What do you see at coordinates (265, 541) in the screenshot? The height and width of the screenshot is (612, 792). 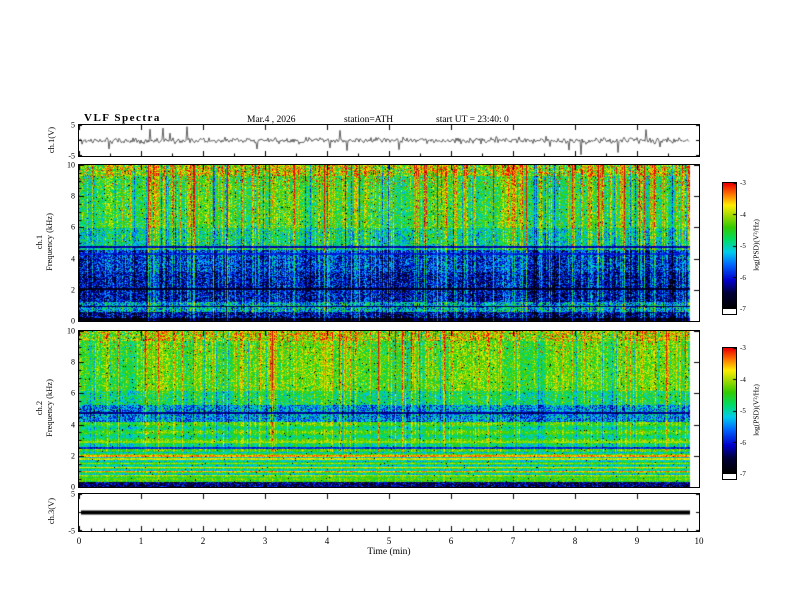 I see `tick-label: 3` at bounding box center [265, 541].